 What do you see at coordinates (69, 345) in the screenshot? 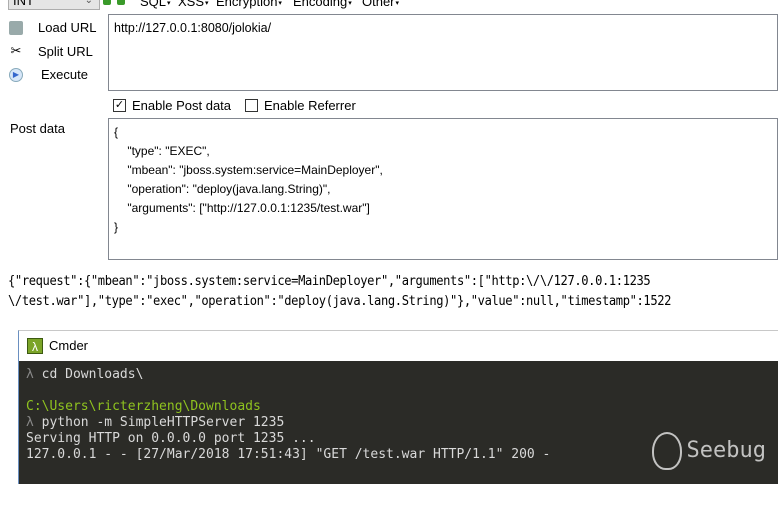
I see `window-title: Cmder` at bounding box center [69, 345].